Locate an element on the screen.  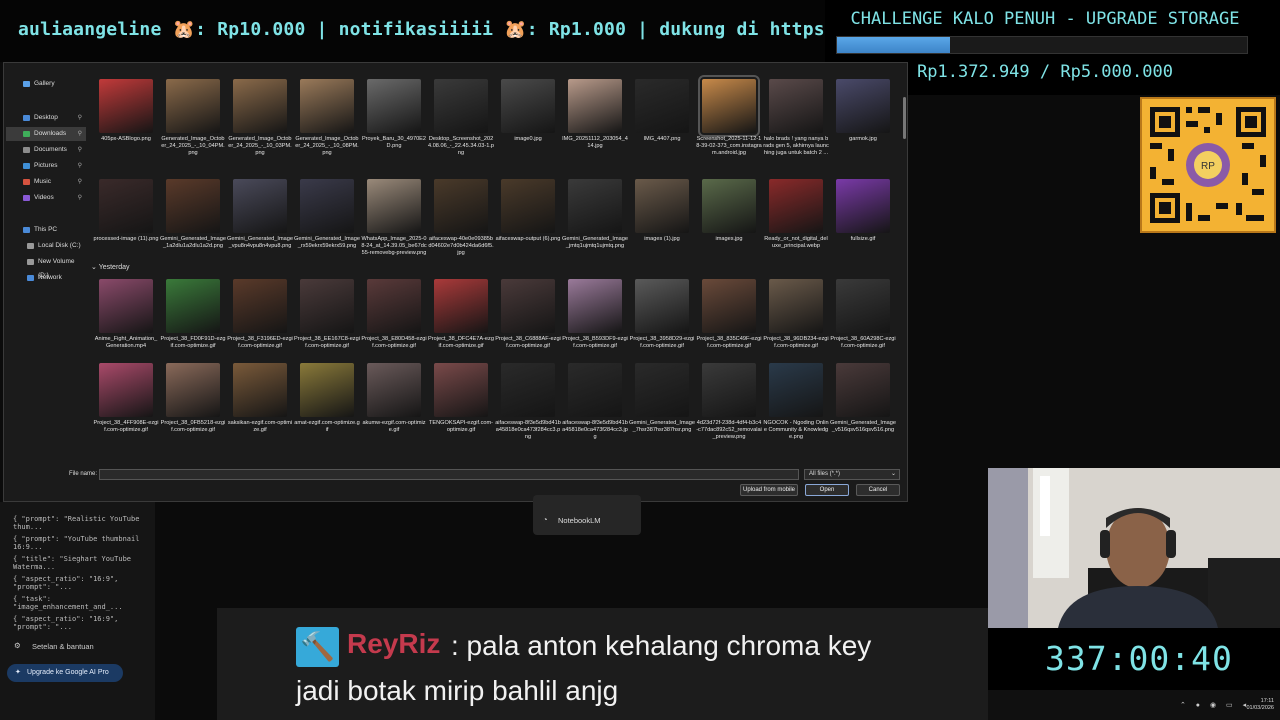
nav-item-label: Pictures is located at coordinates (46, 165).